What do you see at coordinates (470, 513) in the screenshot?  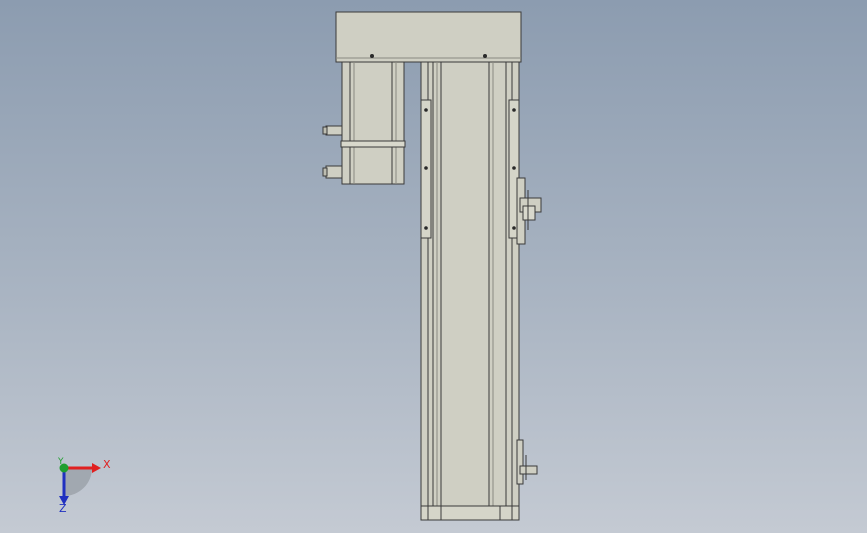 I see `rail-end-cap` at bounding box center [470, 513].